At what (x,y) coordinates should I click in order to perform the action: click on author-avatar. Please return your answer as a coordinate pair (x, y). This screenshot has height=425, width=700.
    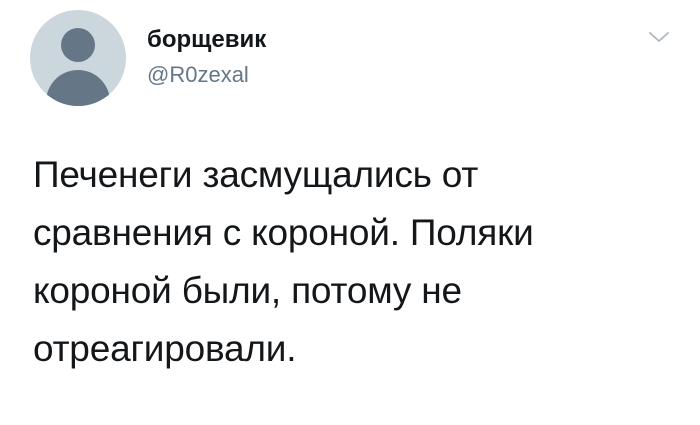
    Looking at the image, I should click on (78, 58).